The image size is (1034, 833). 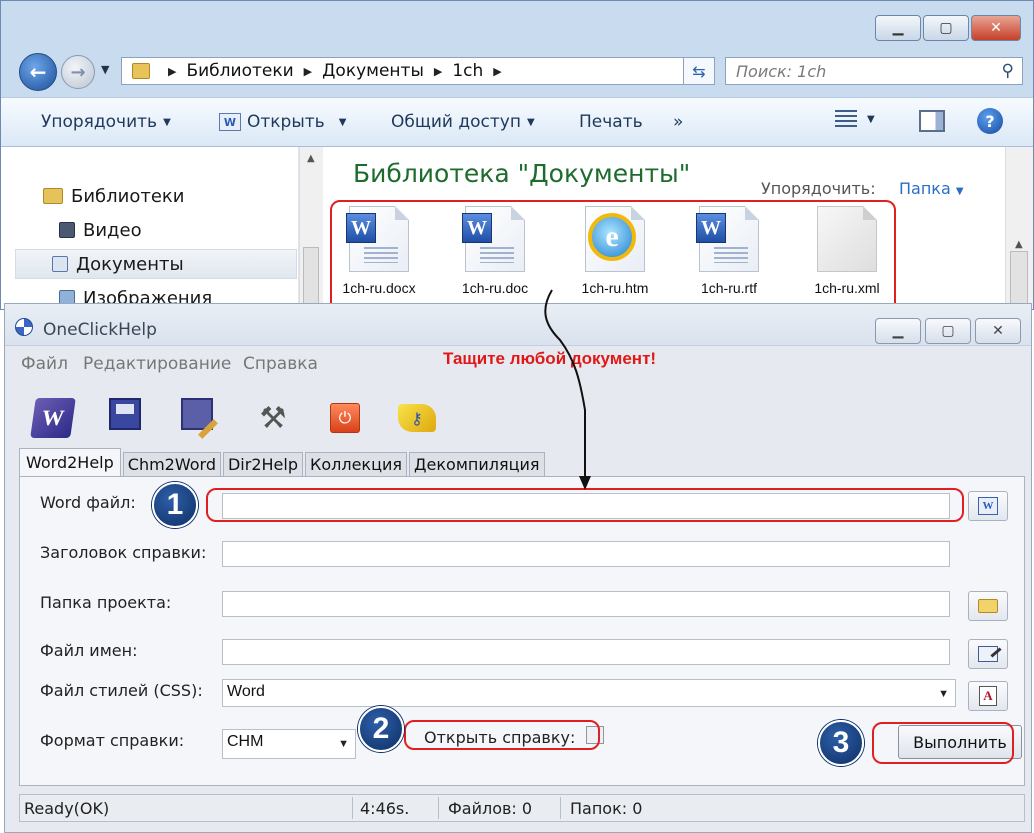 What do you see at coordinates (105, 69) in the screenshot?
I see `history-dropdown-icon: ▼` at bounding box center [105, 69].